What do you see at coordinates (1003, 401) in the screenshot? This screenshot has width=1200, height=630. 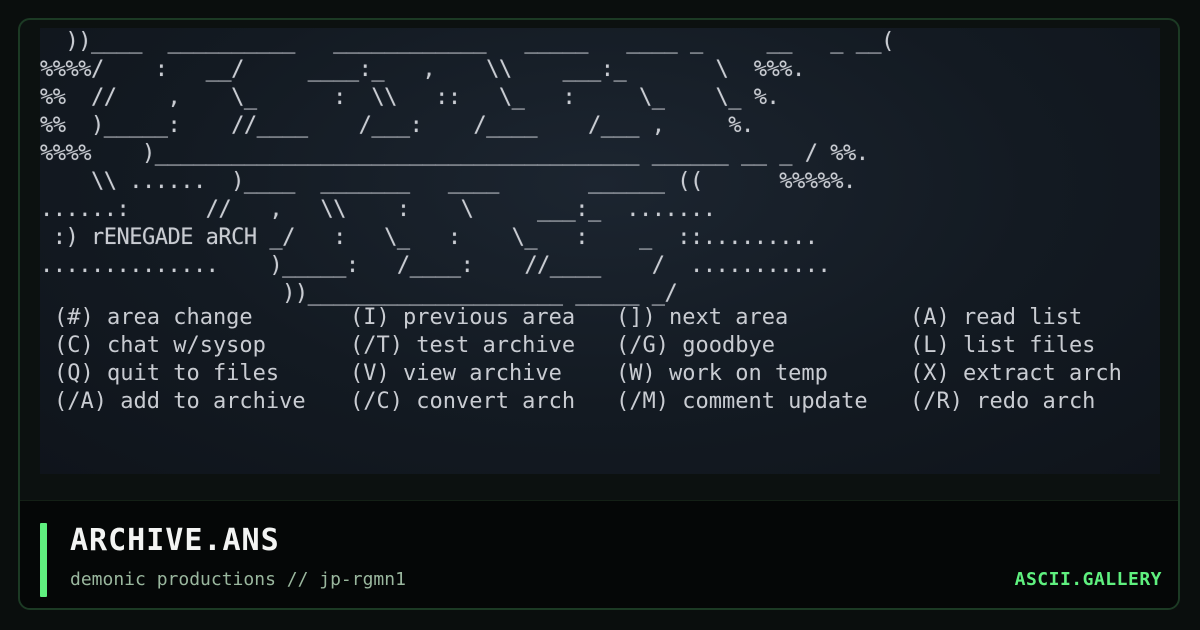 I see `menu-item: (/R) redo arch` at bounding box center [1003, 401].